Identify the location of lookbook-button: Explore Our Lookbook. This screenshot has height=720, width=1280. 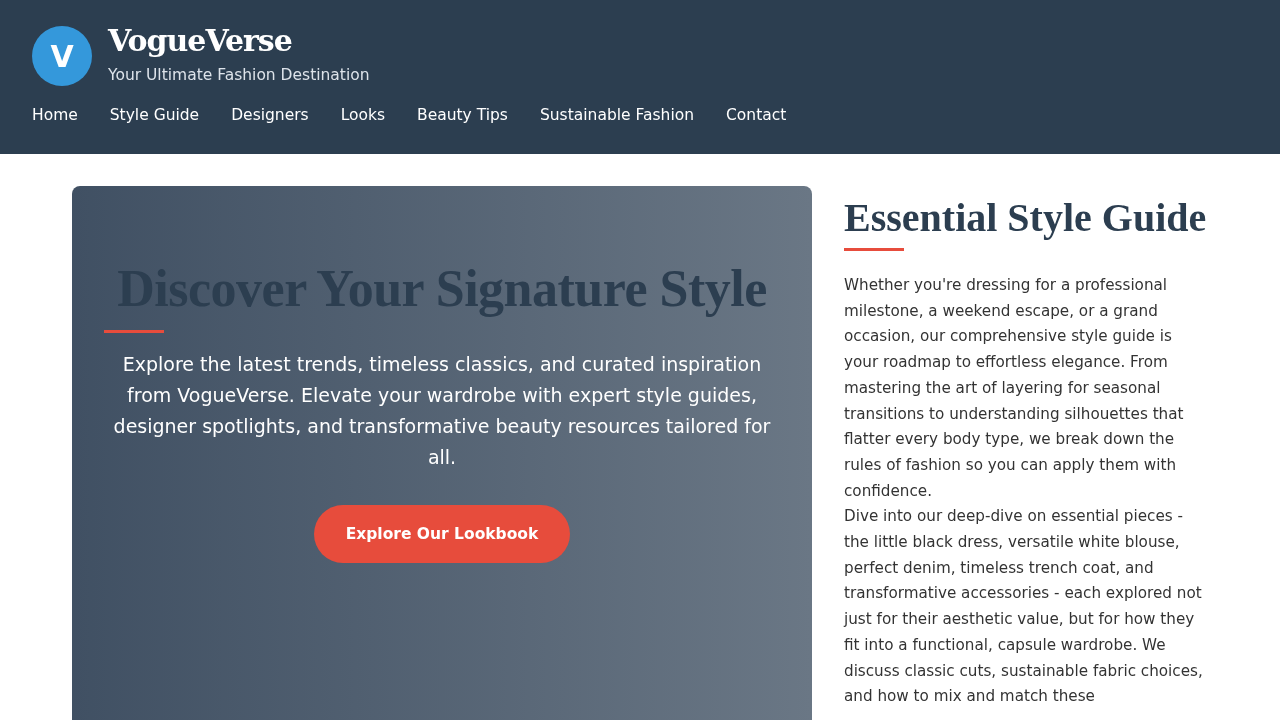
(442, 534).